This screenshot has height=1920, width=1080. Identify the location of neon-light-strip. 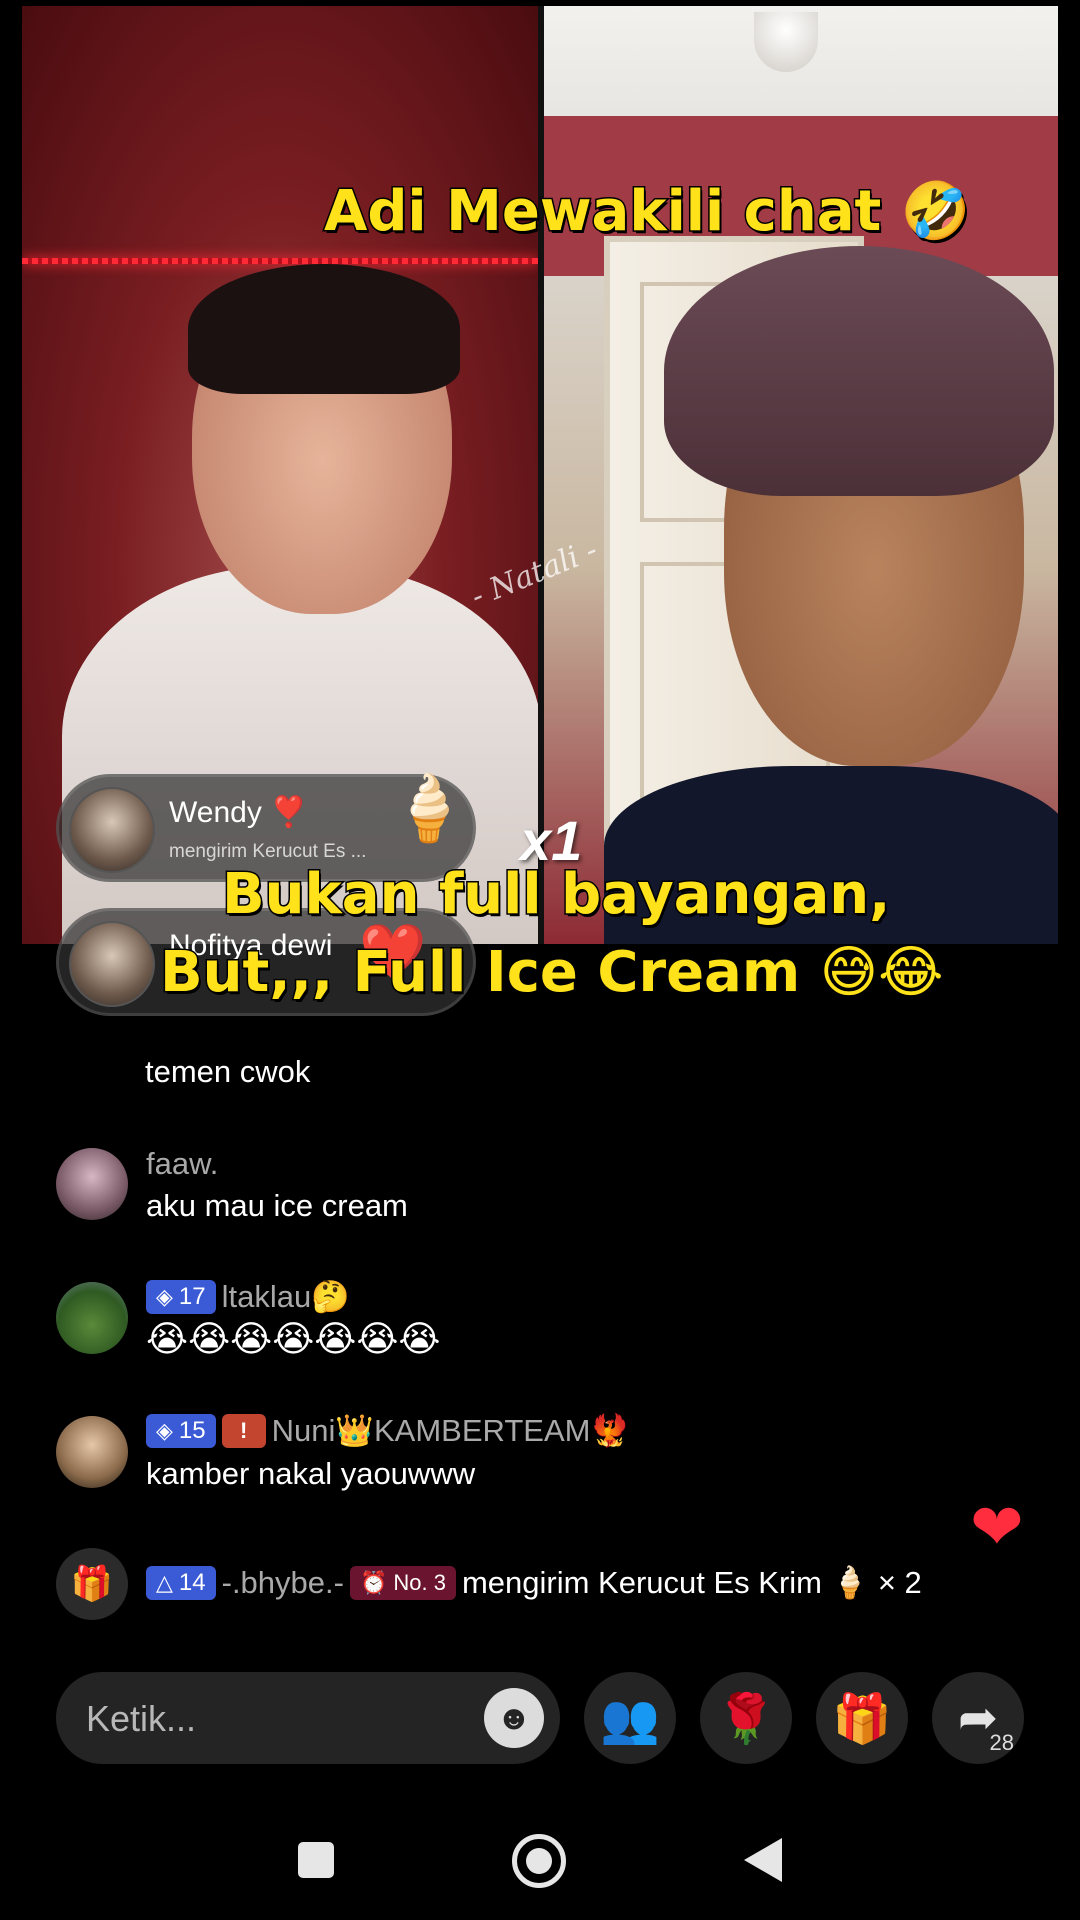
(280, 261).